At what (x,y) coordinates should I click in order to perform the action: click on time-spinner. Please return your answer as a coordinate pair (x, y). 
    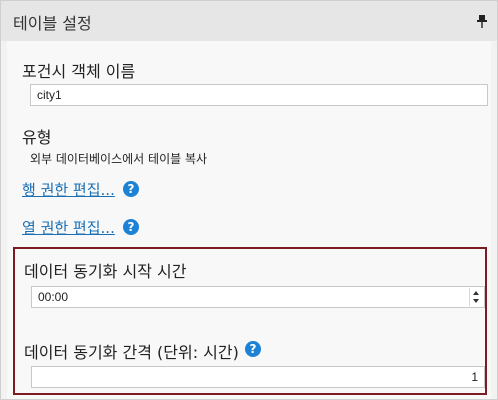
    Looking at the image, I should click on (475, 297).